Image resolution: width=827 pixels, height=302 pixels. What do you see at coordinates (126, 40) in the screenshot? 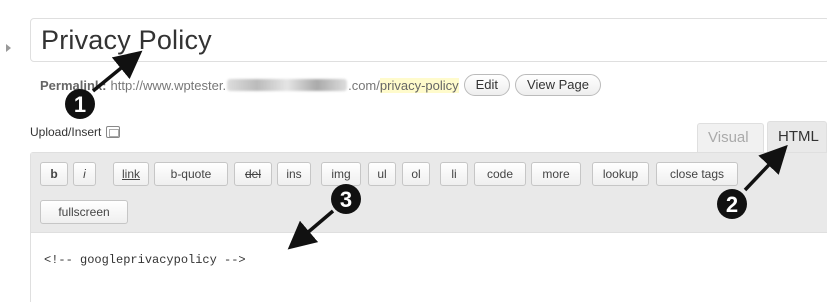
I see `post-title-value: Privacy Policy` at bounding box center [126, 40].